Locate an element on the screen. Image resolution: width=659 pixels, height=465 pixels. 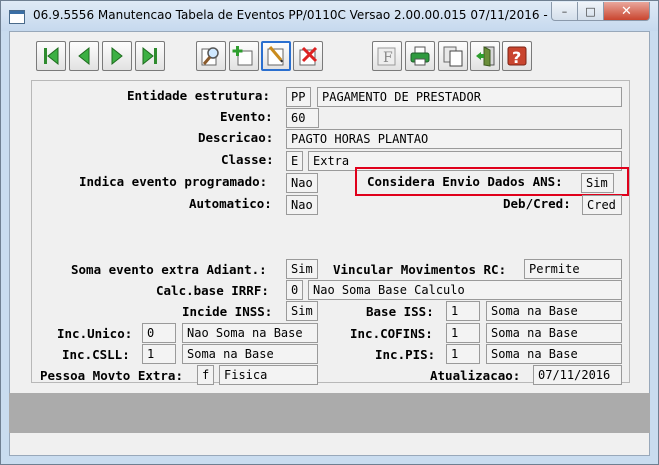
evento-label: Evento: is located at coordinates (246, 116).